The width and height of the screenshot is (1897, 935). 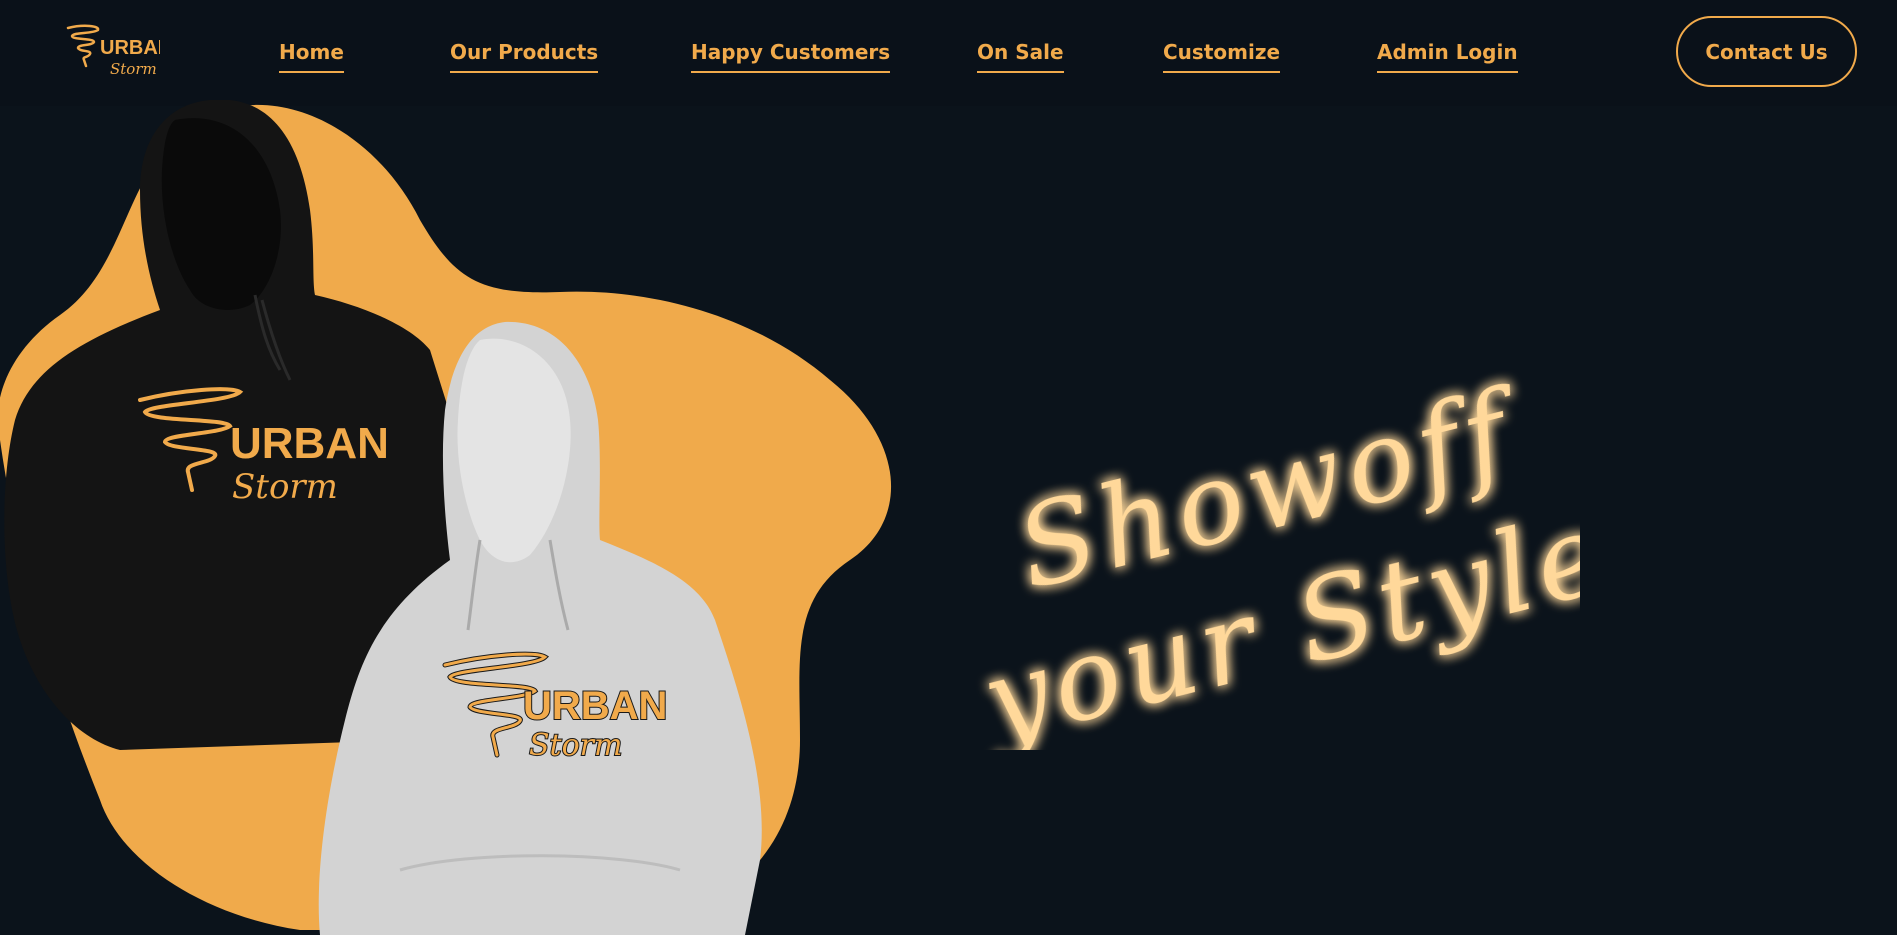 I want to click on black-hoodie-print-sub: Storm, so click(x=285, y=487).